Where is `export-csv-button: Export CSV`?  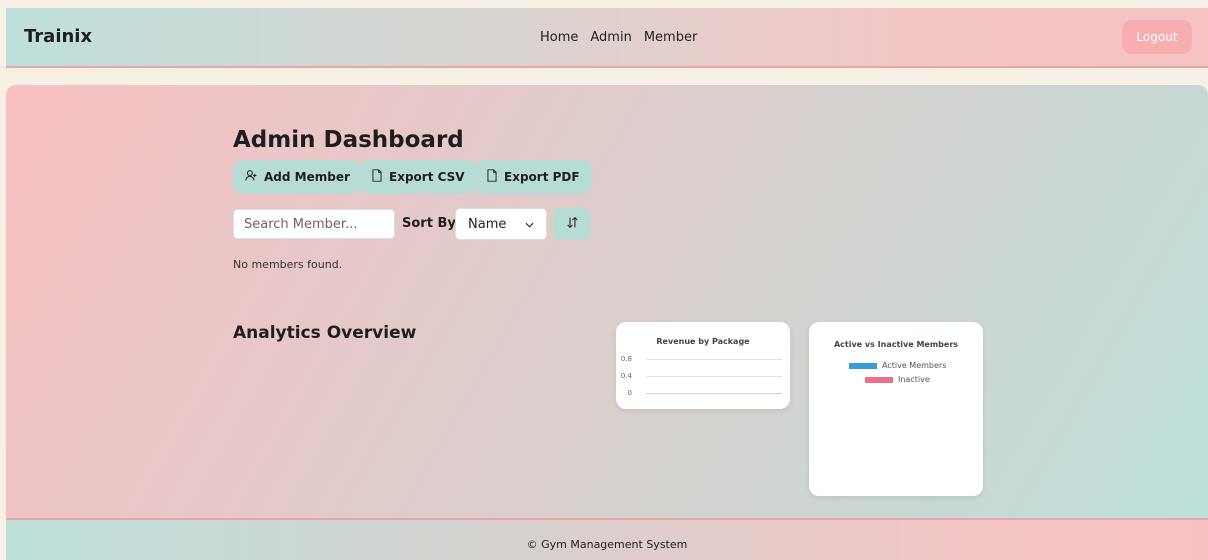 export-csv-button: Export CSV is located at coordinates (418, 177).